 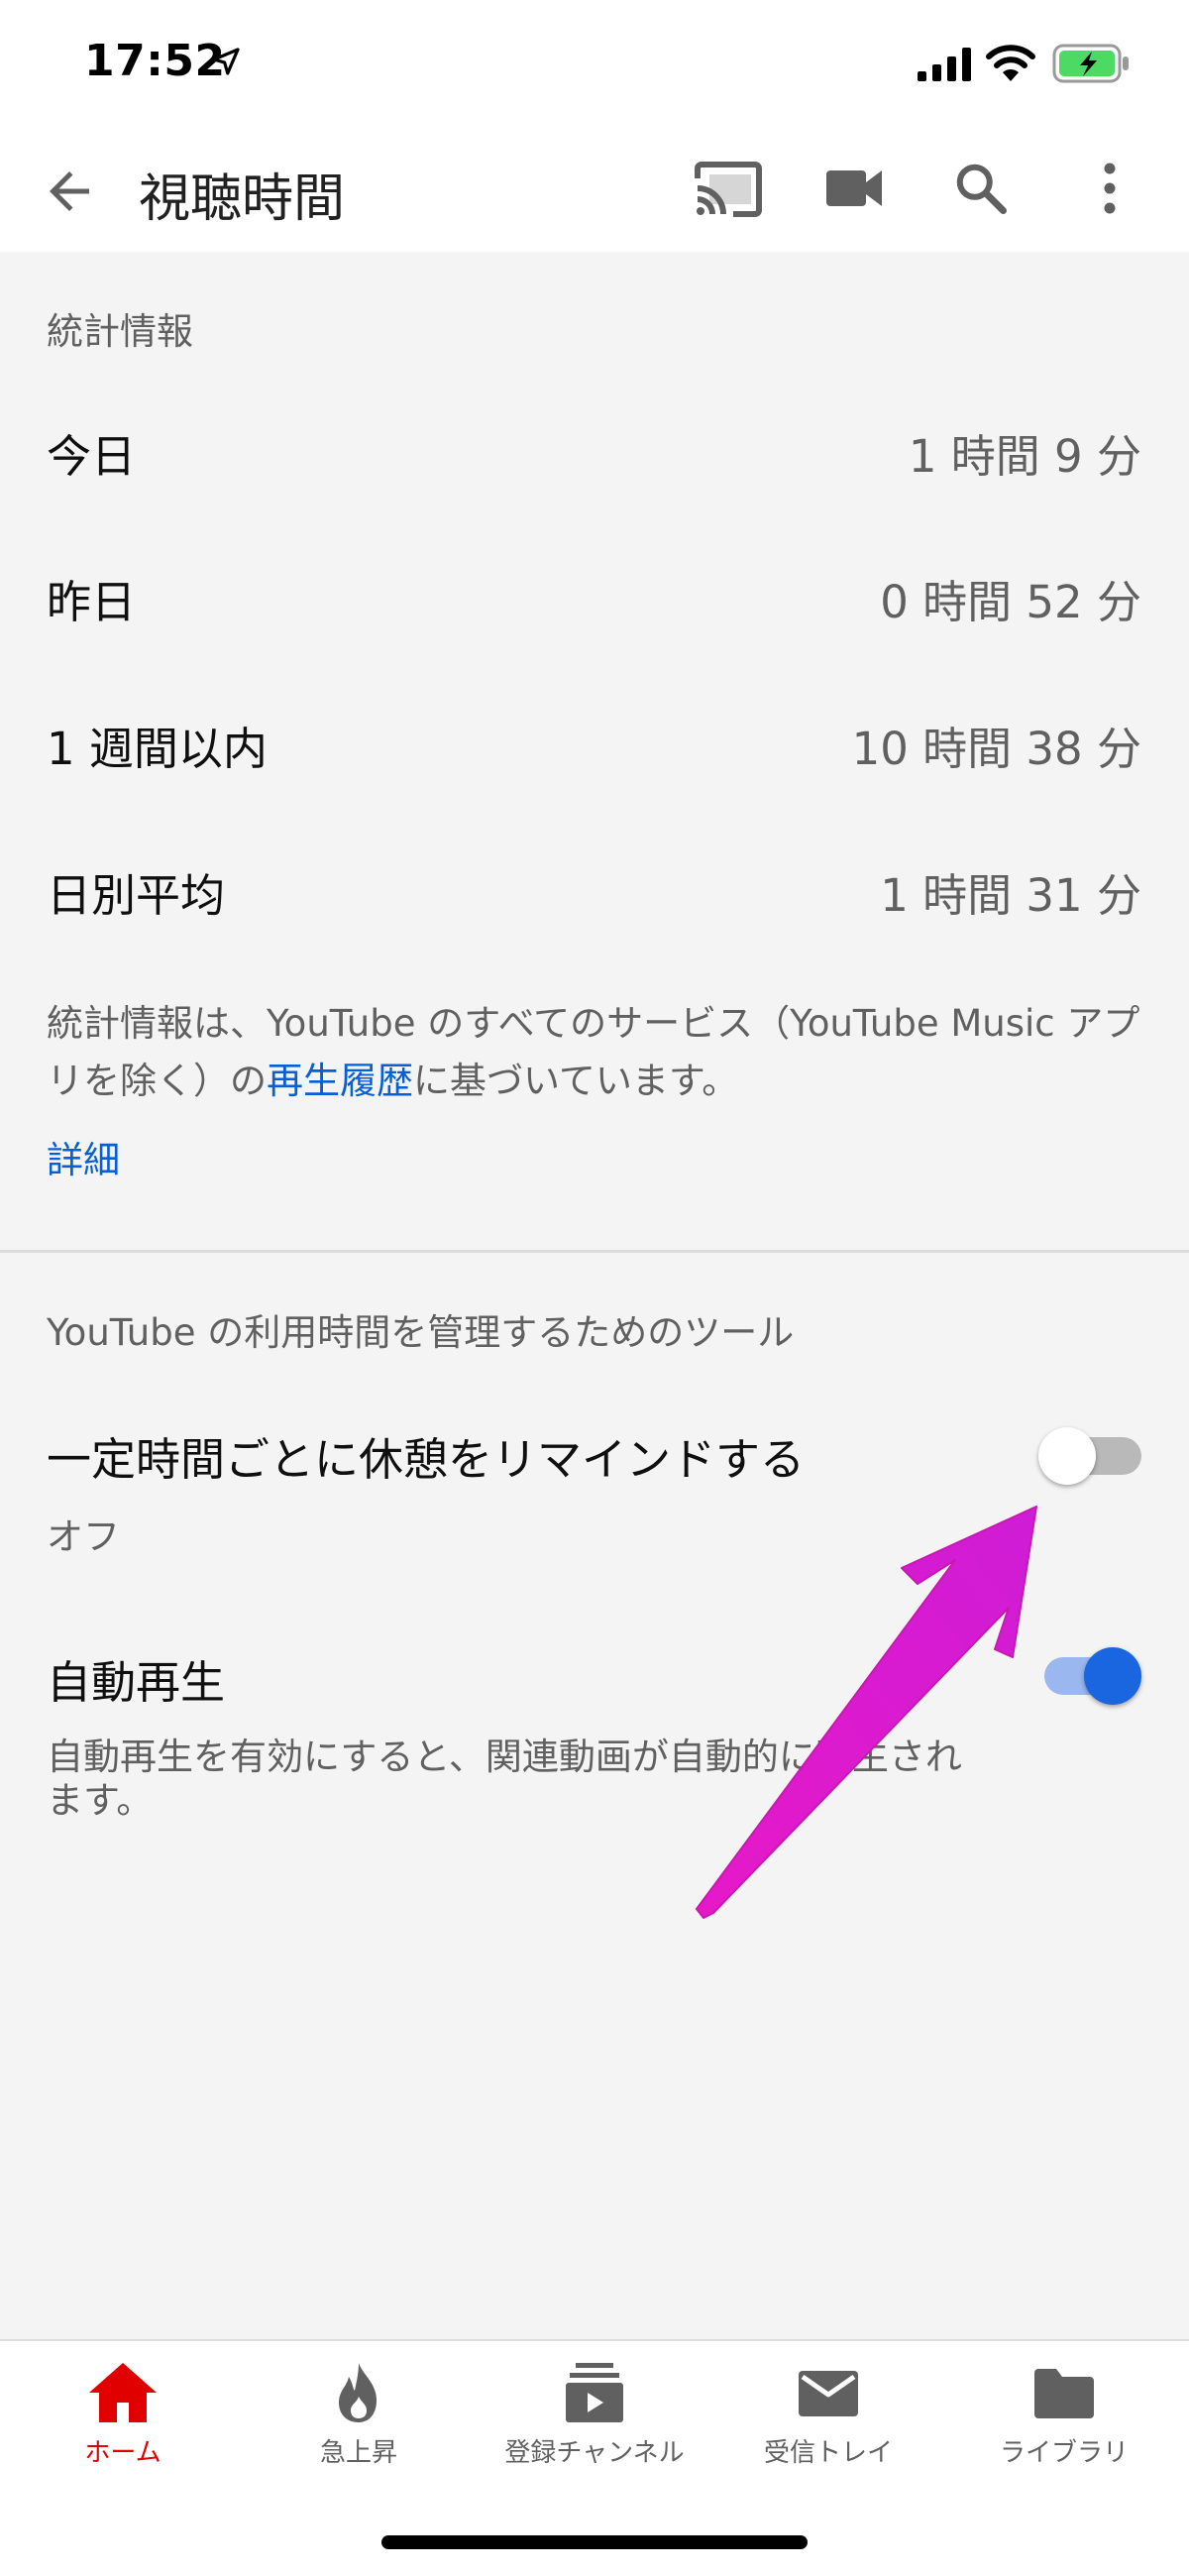 I want to click on home-indicator, so click(x=594, y=2542).